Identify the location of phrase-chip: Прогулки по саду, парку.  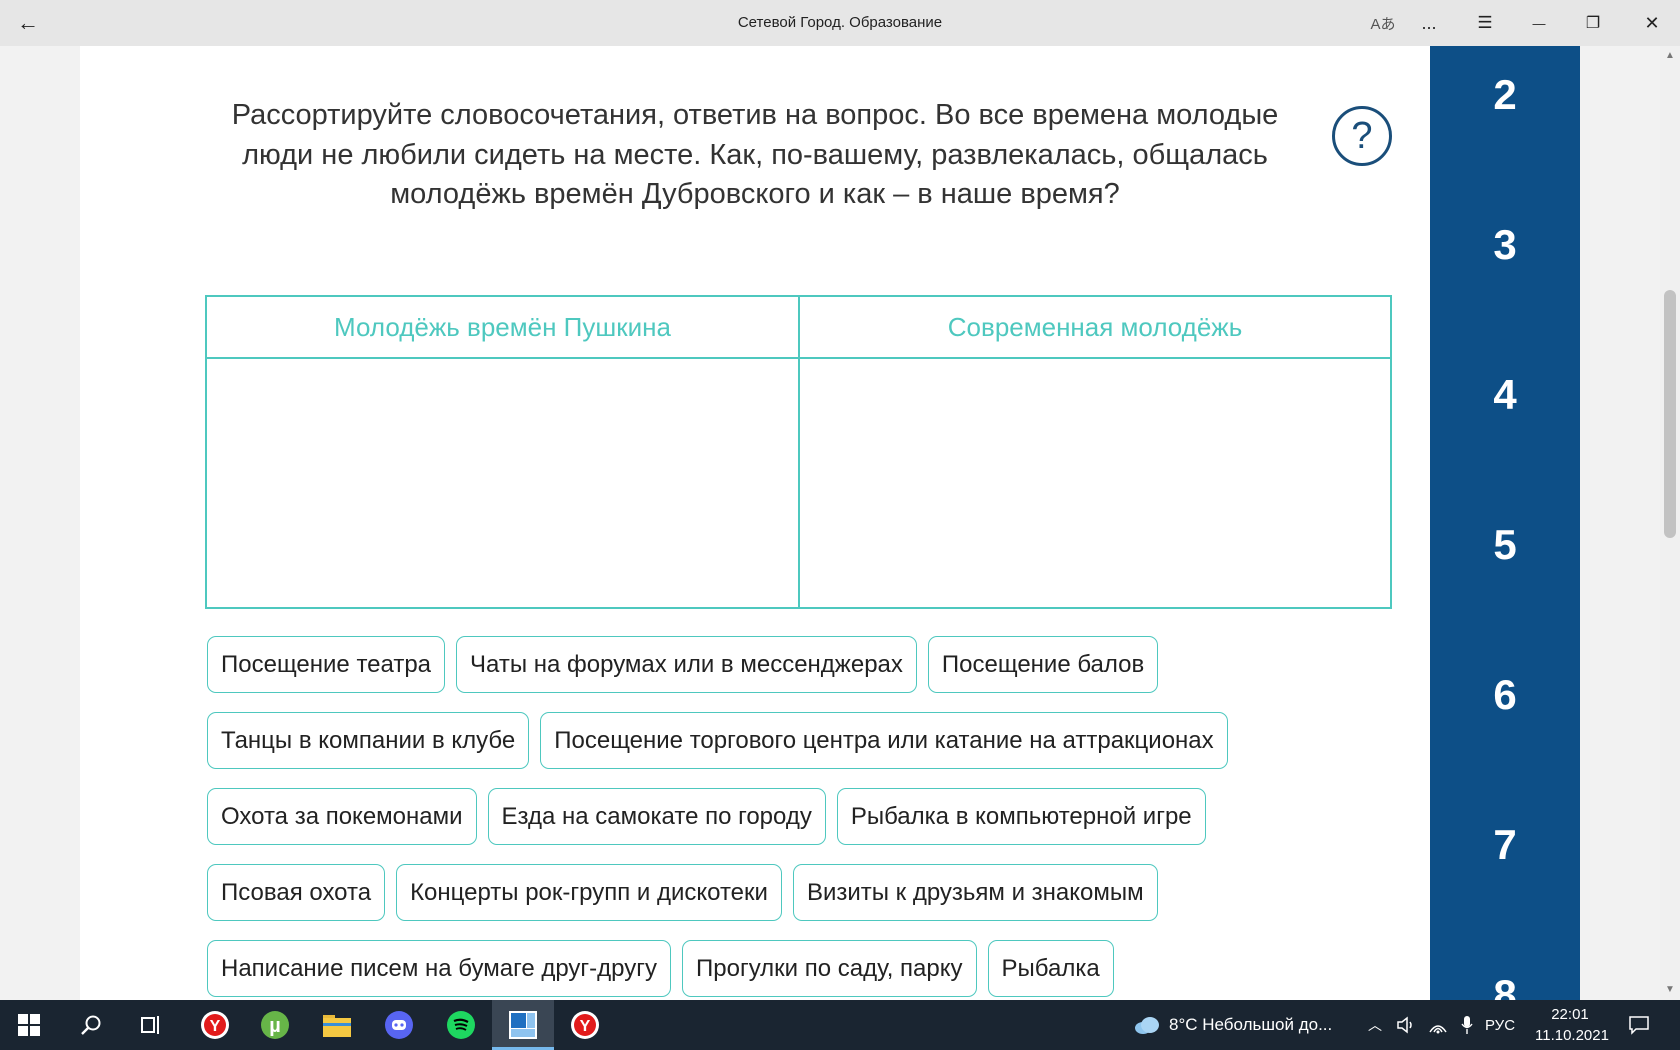
(829, 968).